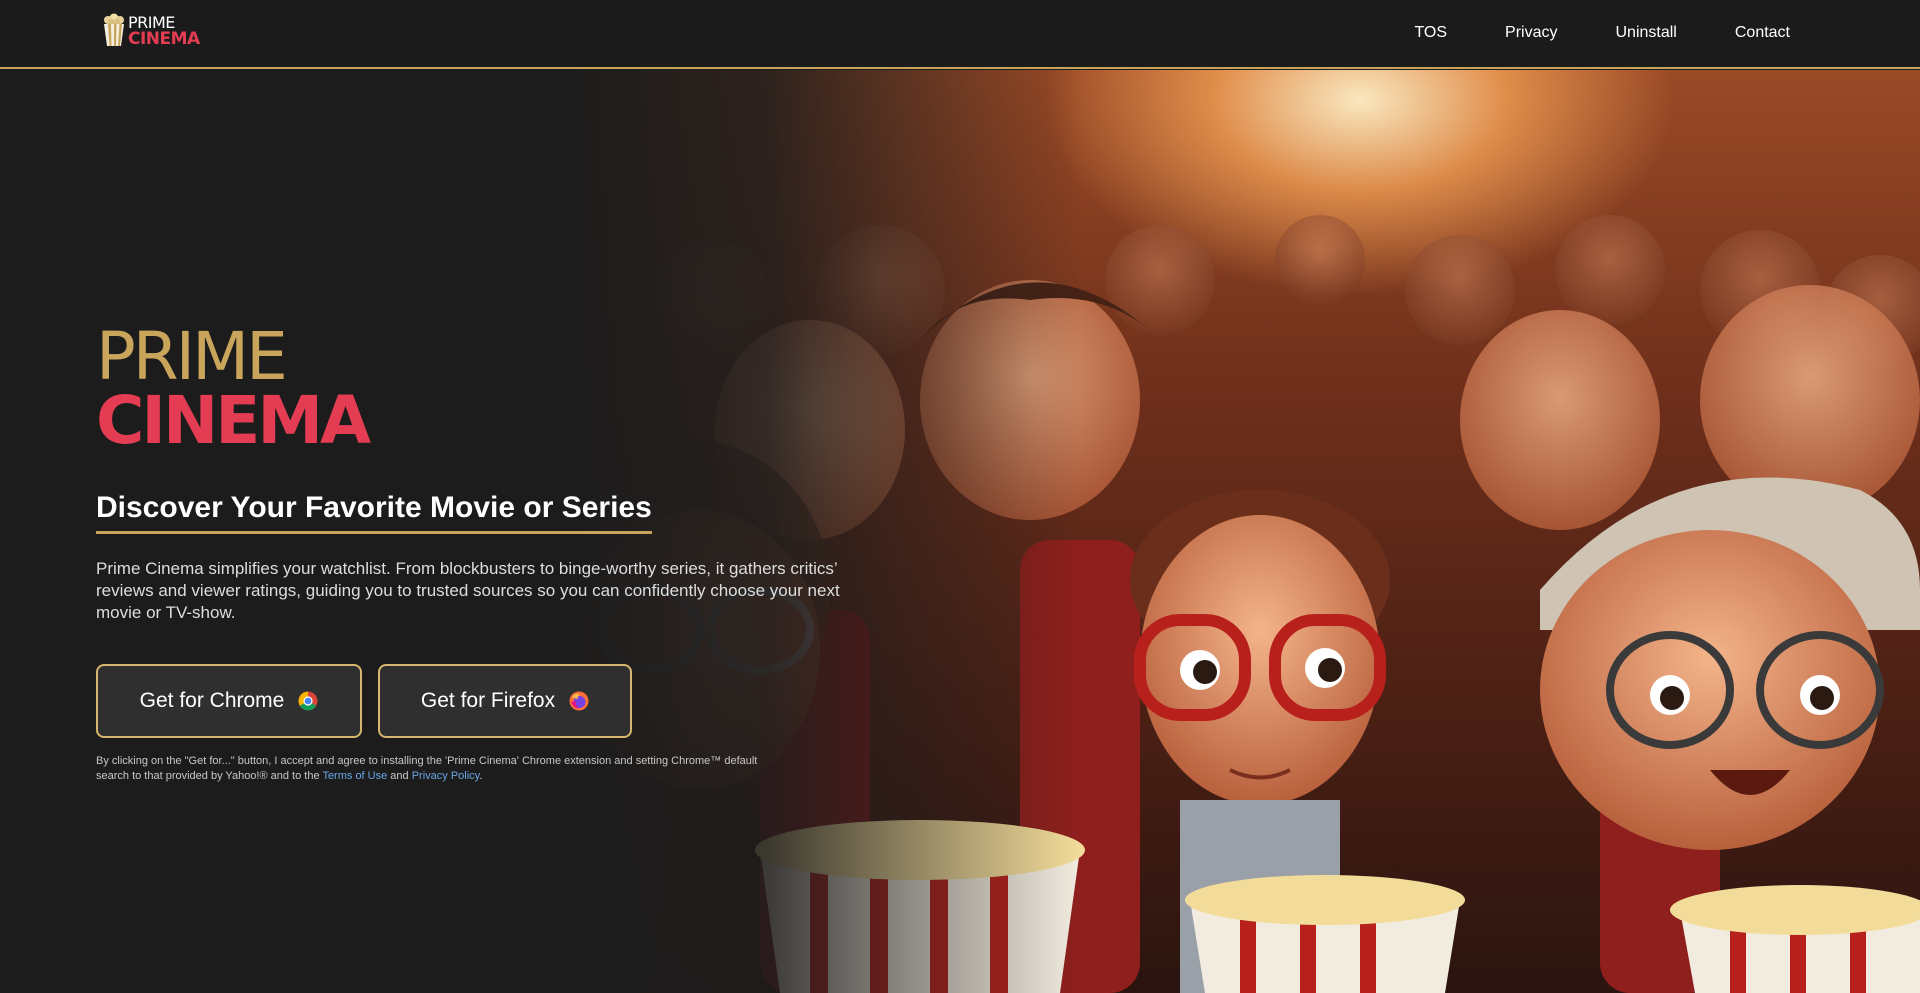 This screenshot has height=993, width=1920. I want to click on disclaimer-and: and, so click(399, 776).